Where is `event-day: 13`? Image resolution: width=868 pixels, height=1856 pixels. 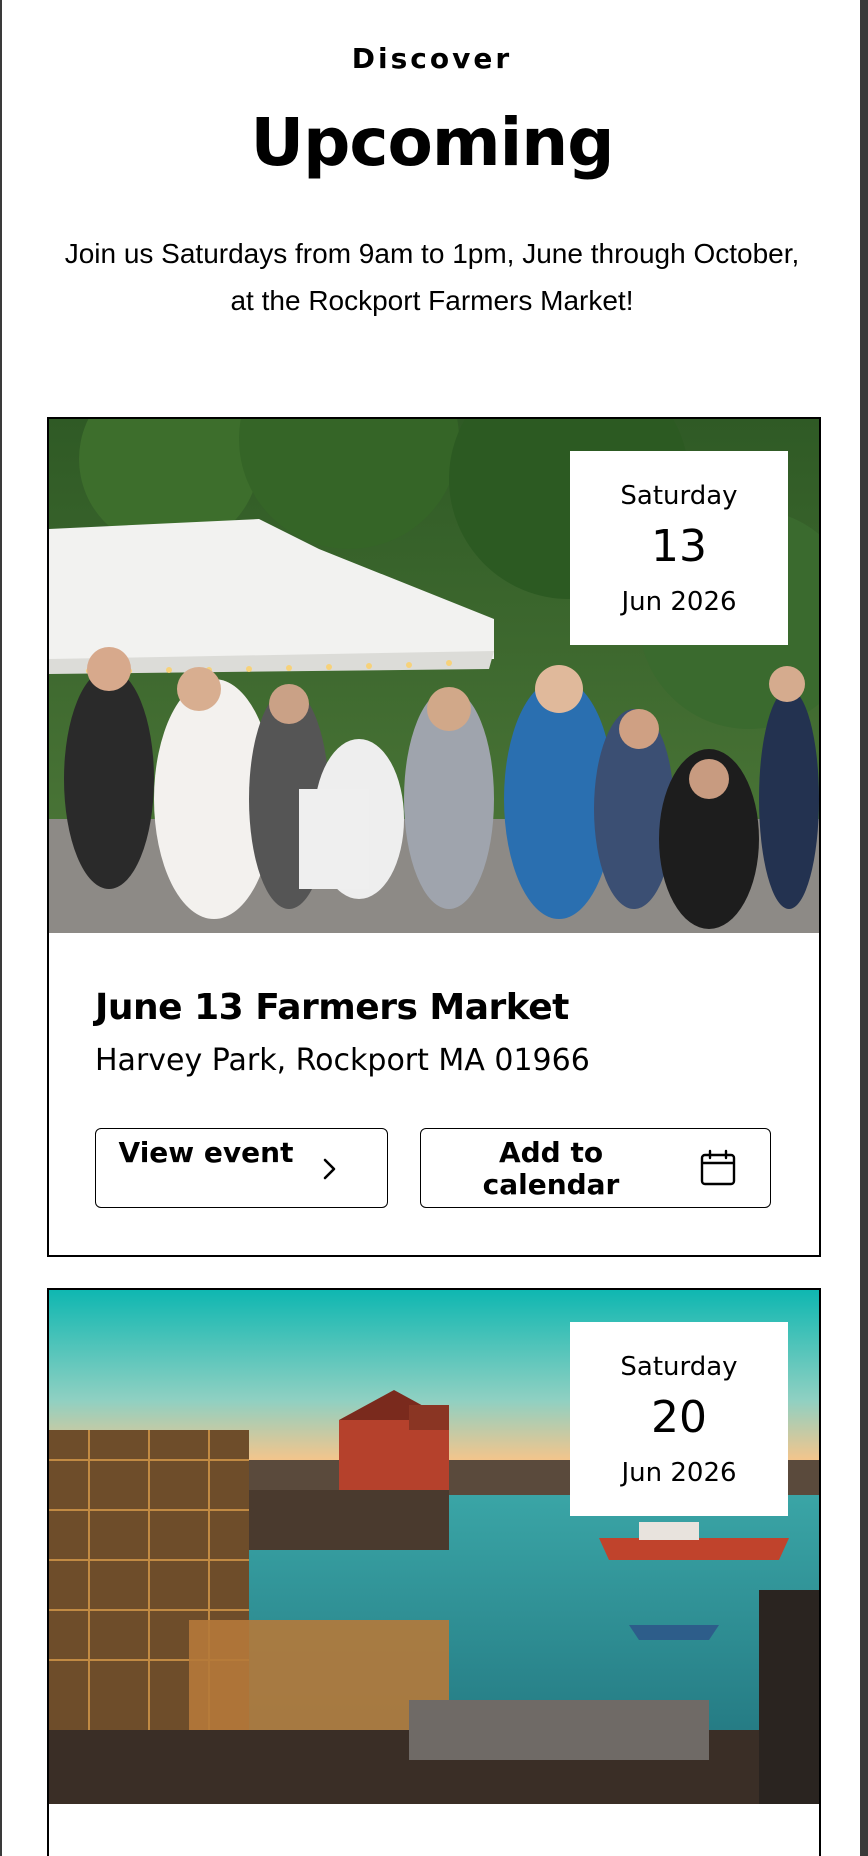
event-day: 13 is located at coordinates (679, 546).